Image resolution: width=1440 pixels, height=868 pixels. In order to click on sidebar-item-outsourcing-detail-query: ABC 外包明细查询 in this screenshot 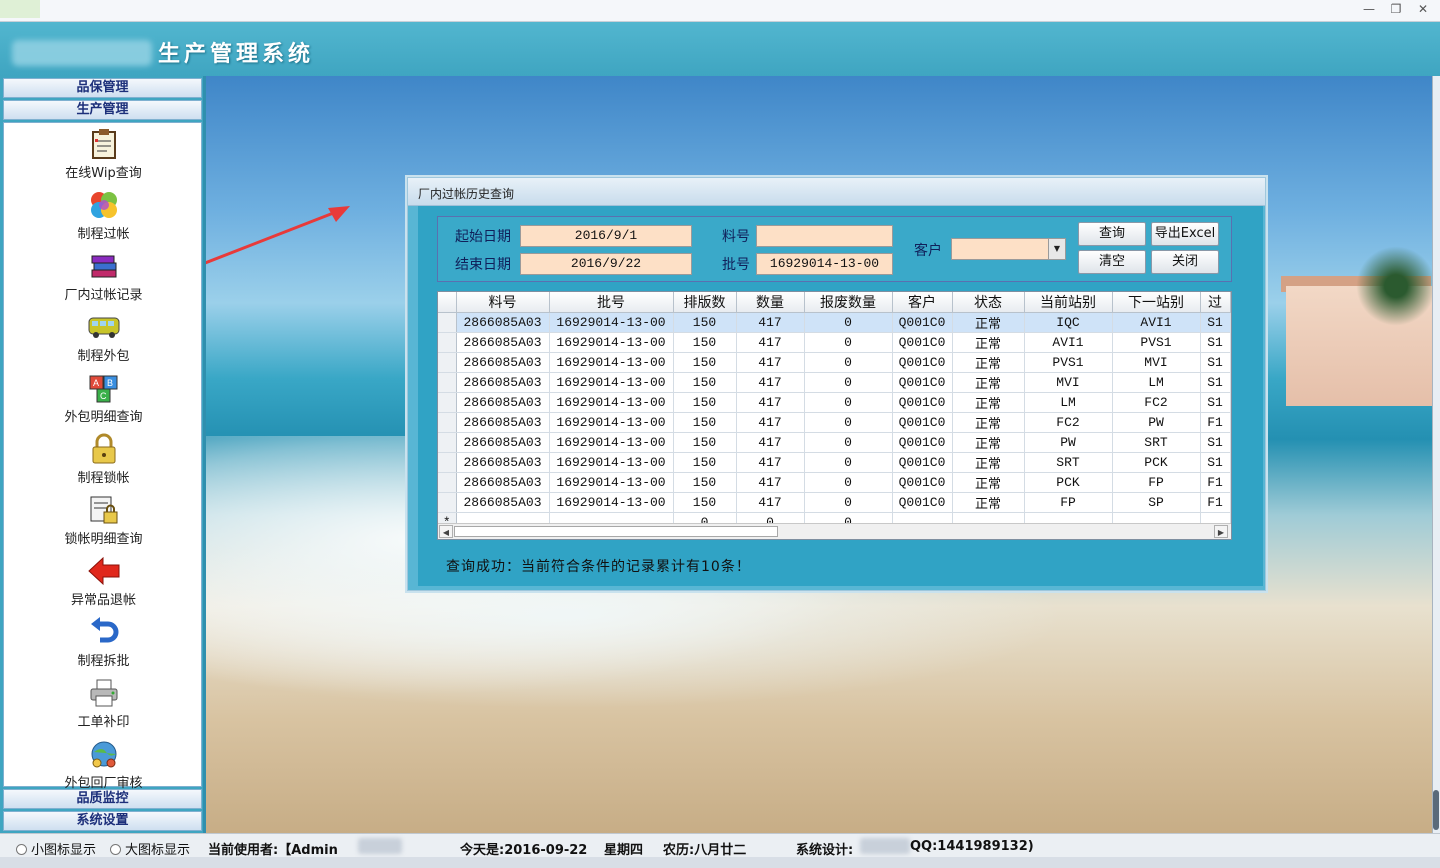, I will do `click(103, 401)`.